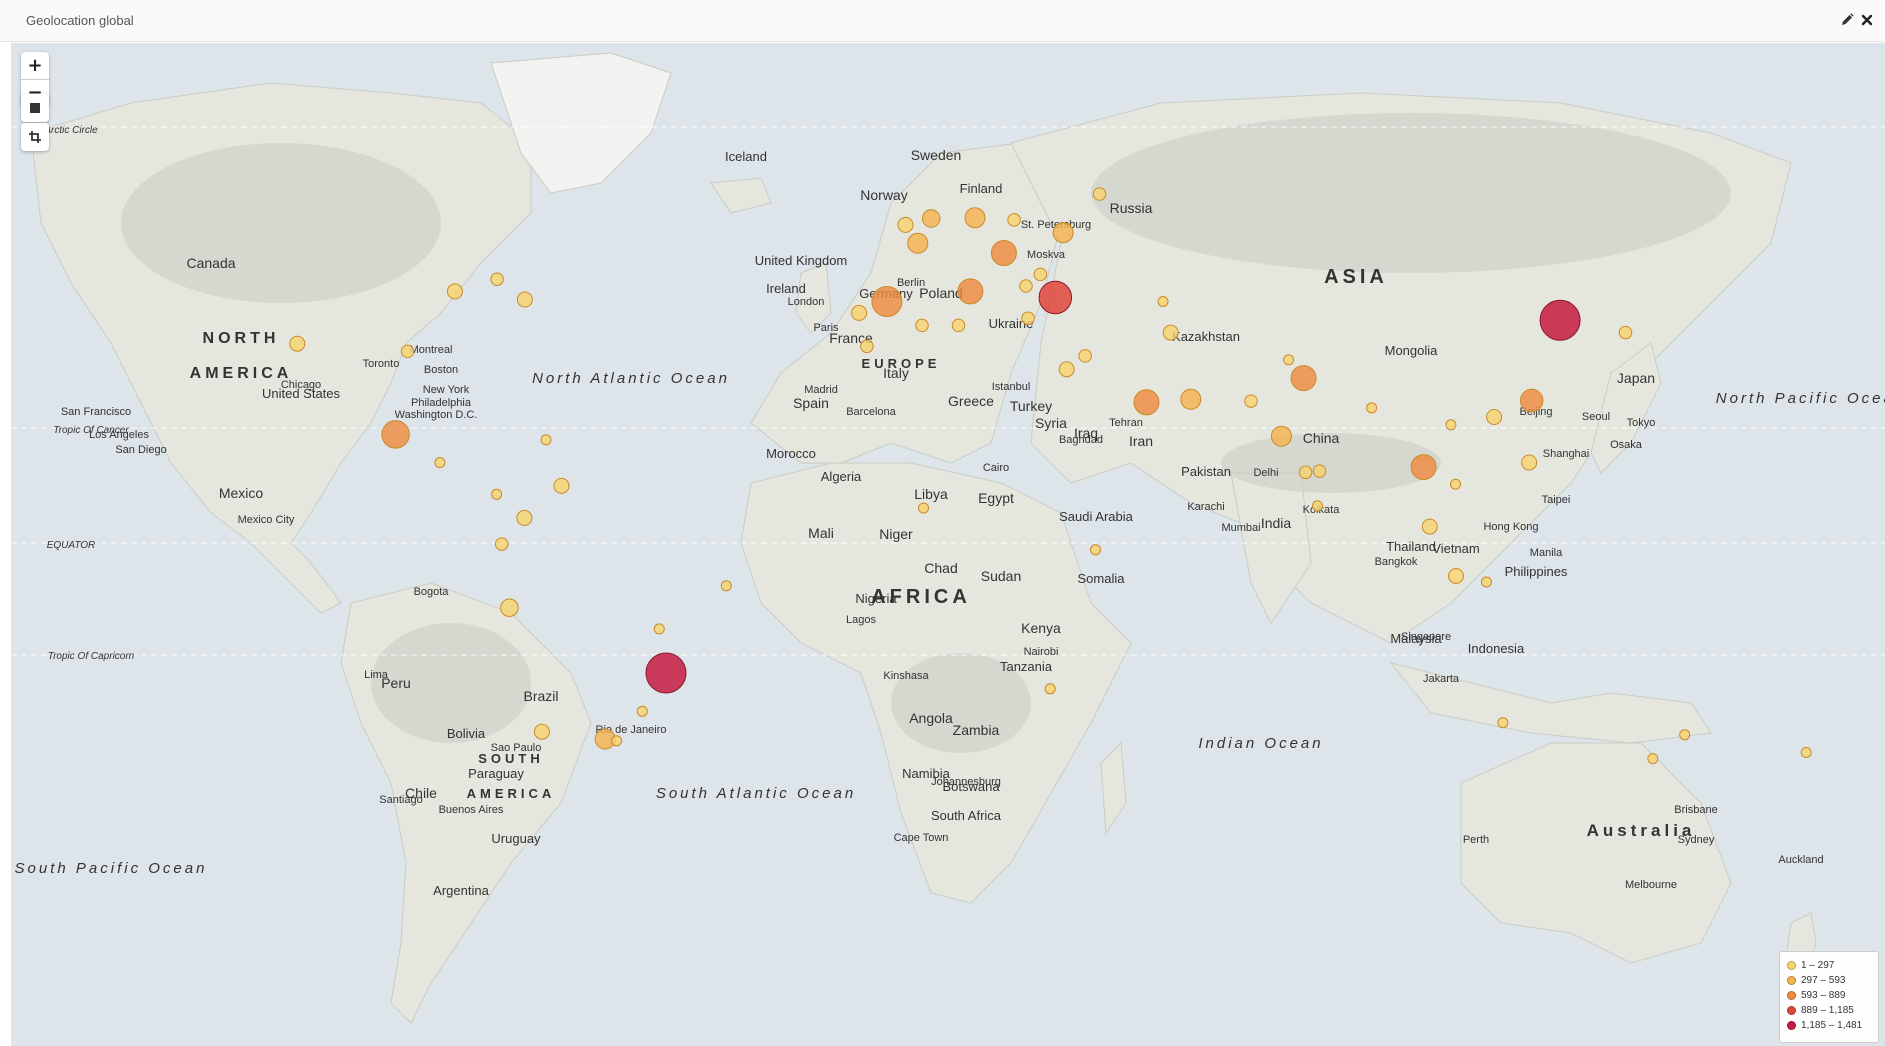  What do you see at coordinates (1566, 454) in the screenshot?
I see `city-label: Shanghai` at bounding box center [1566, 454].